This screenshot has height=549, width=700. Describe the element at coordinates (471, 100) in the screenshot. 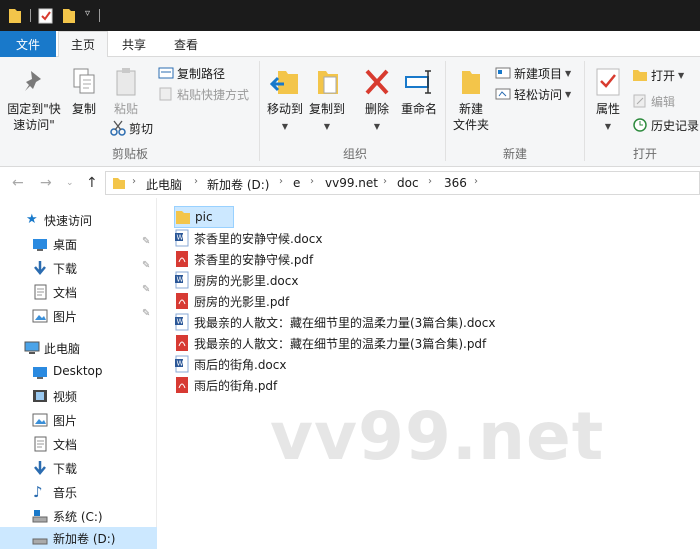

I see `new-folder-button: 新建 文件夹` at that location.